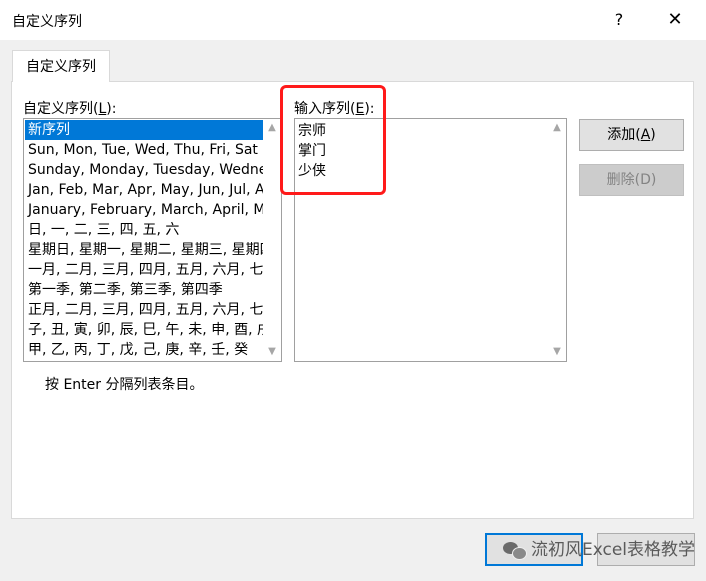 This screenshot has width=706, height=581. Describe the element at coordinates (144, 250) in the screenshot. I see `list-item: 星期日, 星期一, 星期二, 星期三, 星期四` at that location.